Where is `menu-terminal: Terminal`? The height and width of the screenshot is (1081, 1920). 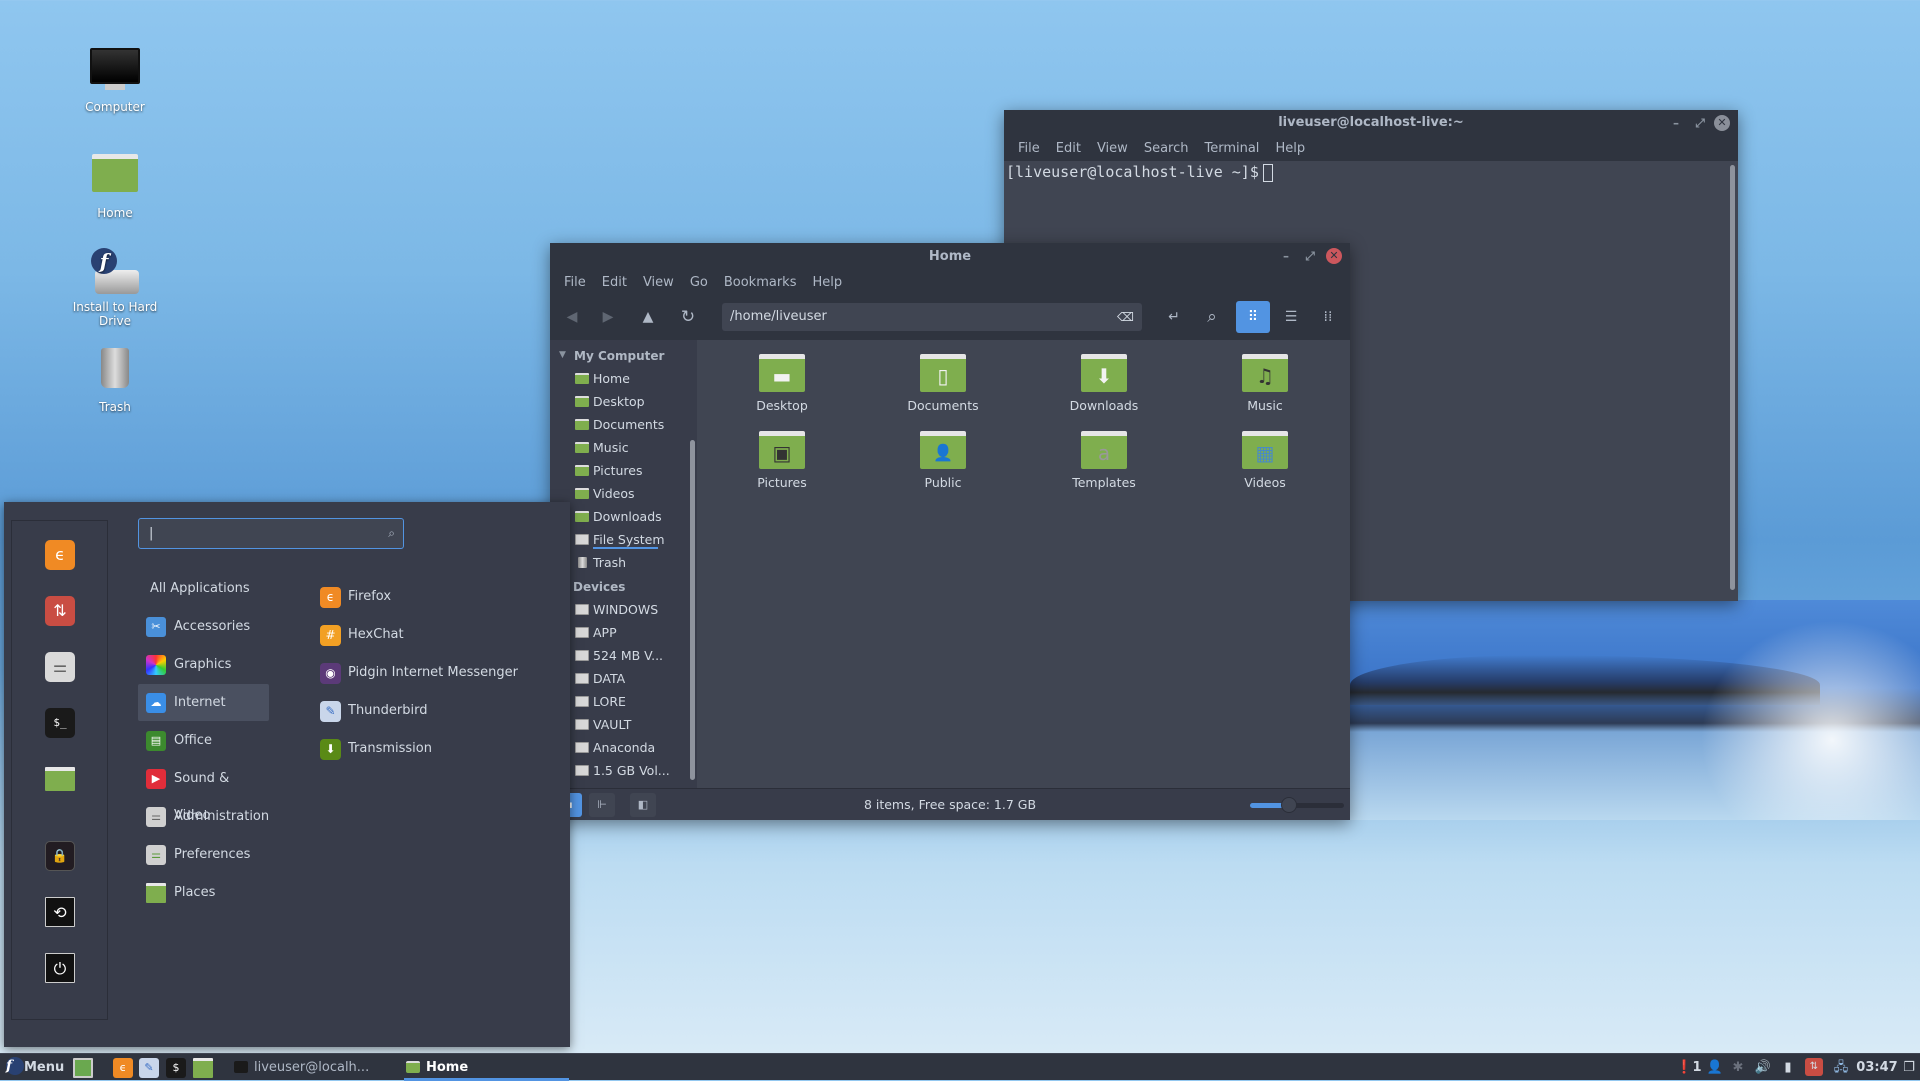
menu-terminal: Terminal is located at coordinates (1231, 148).